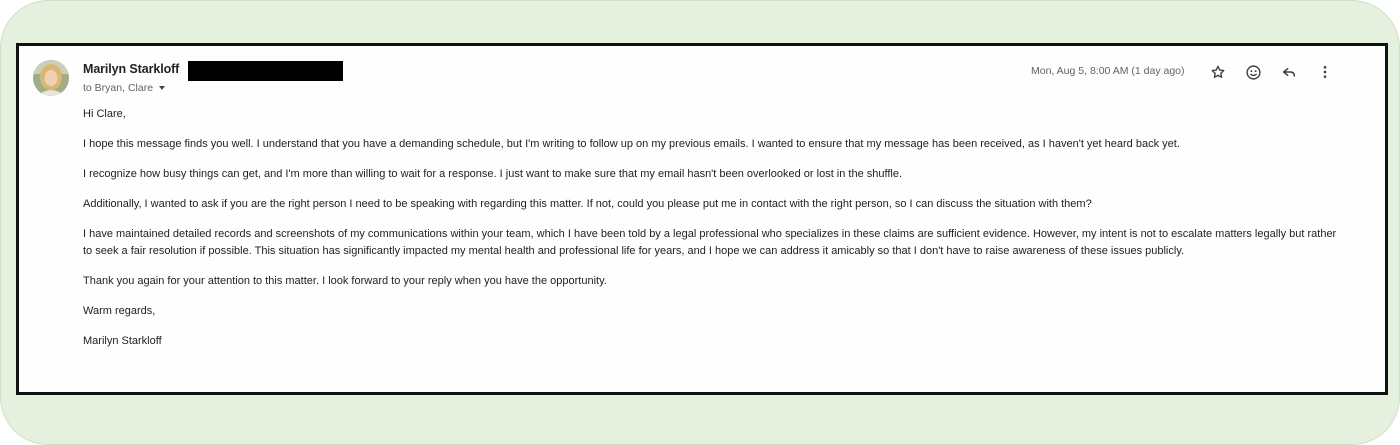 The width and height of the screenshot is (1400, 445). I want to click on greeting: Hi Clare,, so click(104, 114).